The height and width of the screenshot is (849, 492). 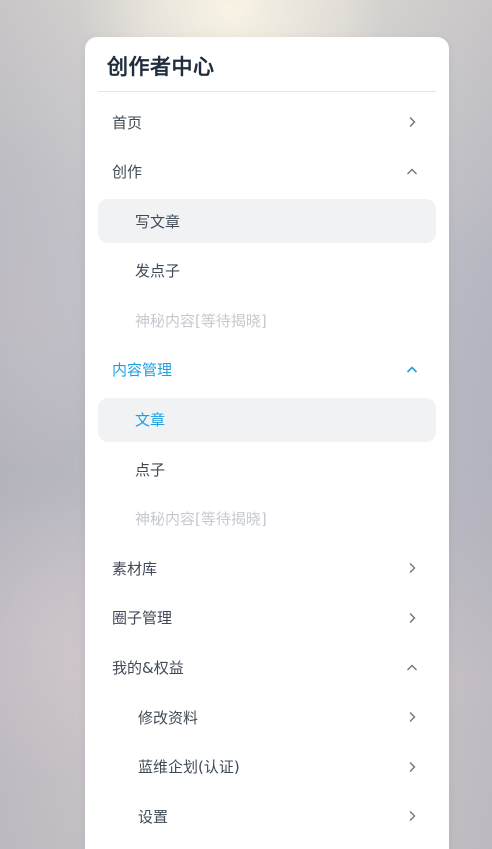 I want to click on menu-item-circle-management: 圈子管理, so click(x=267, y=618).